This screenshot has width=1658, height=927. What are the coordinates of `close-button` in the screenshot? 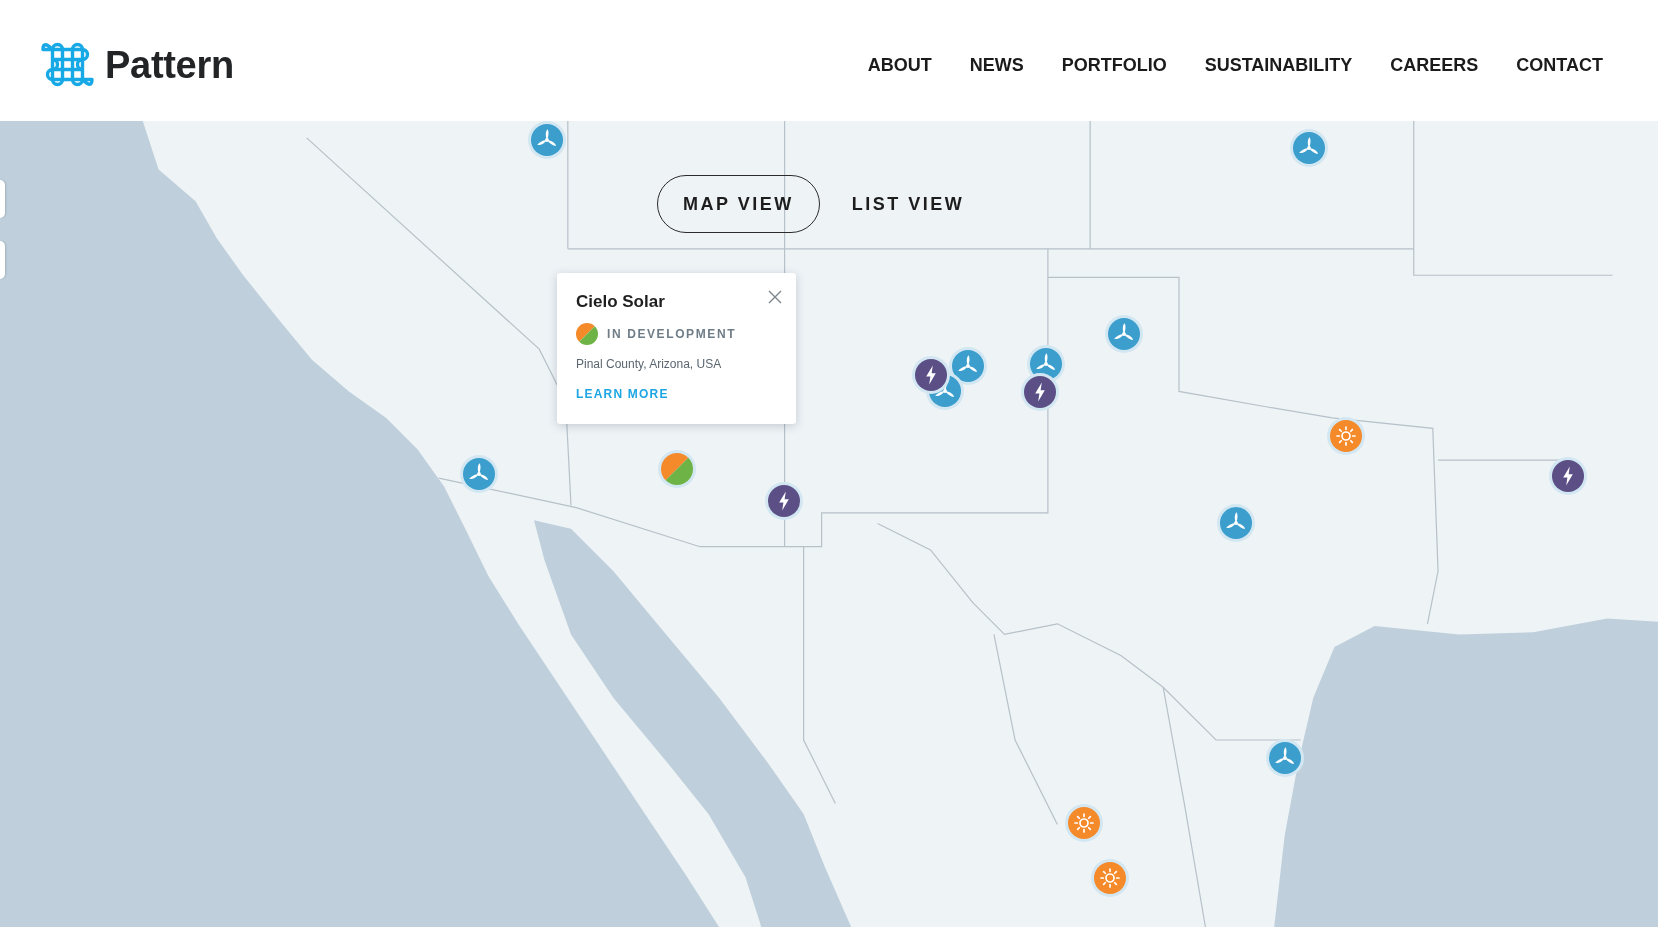 It's located at (775, 297).